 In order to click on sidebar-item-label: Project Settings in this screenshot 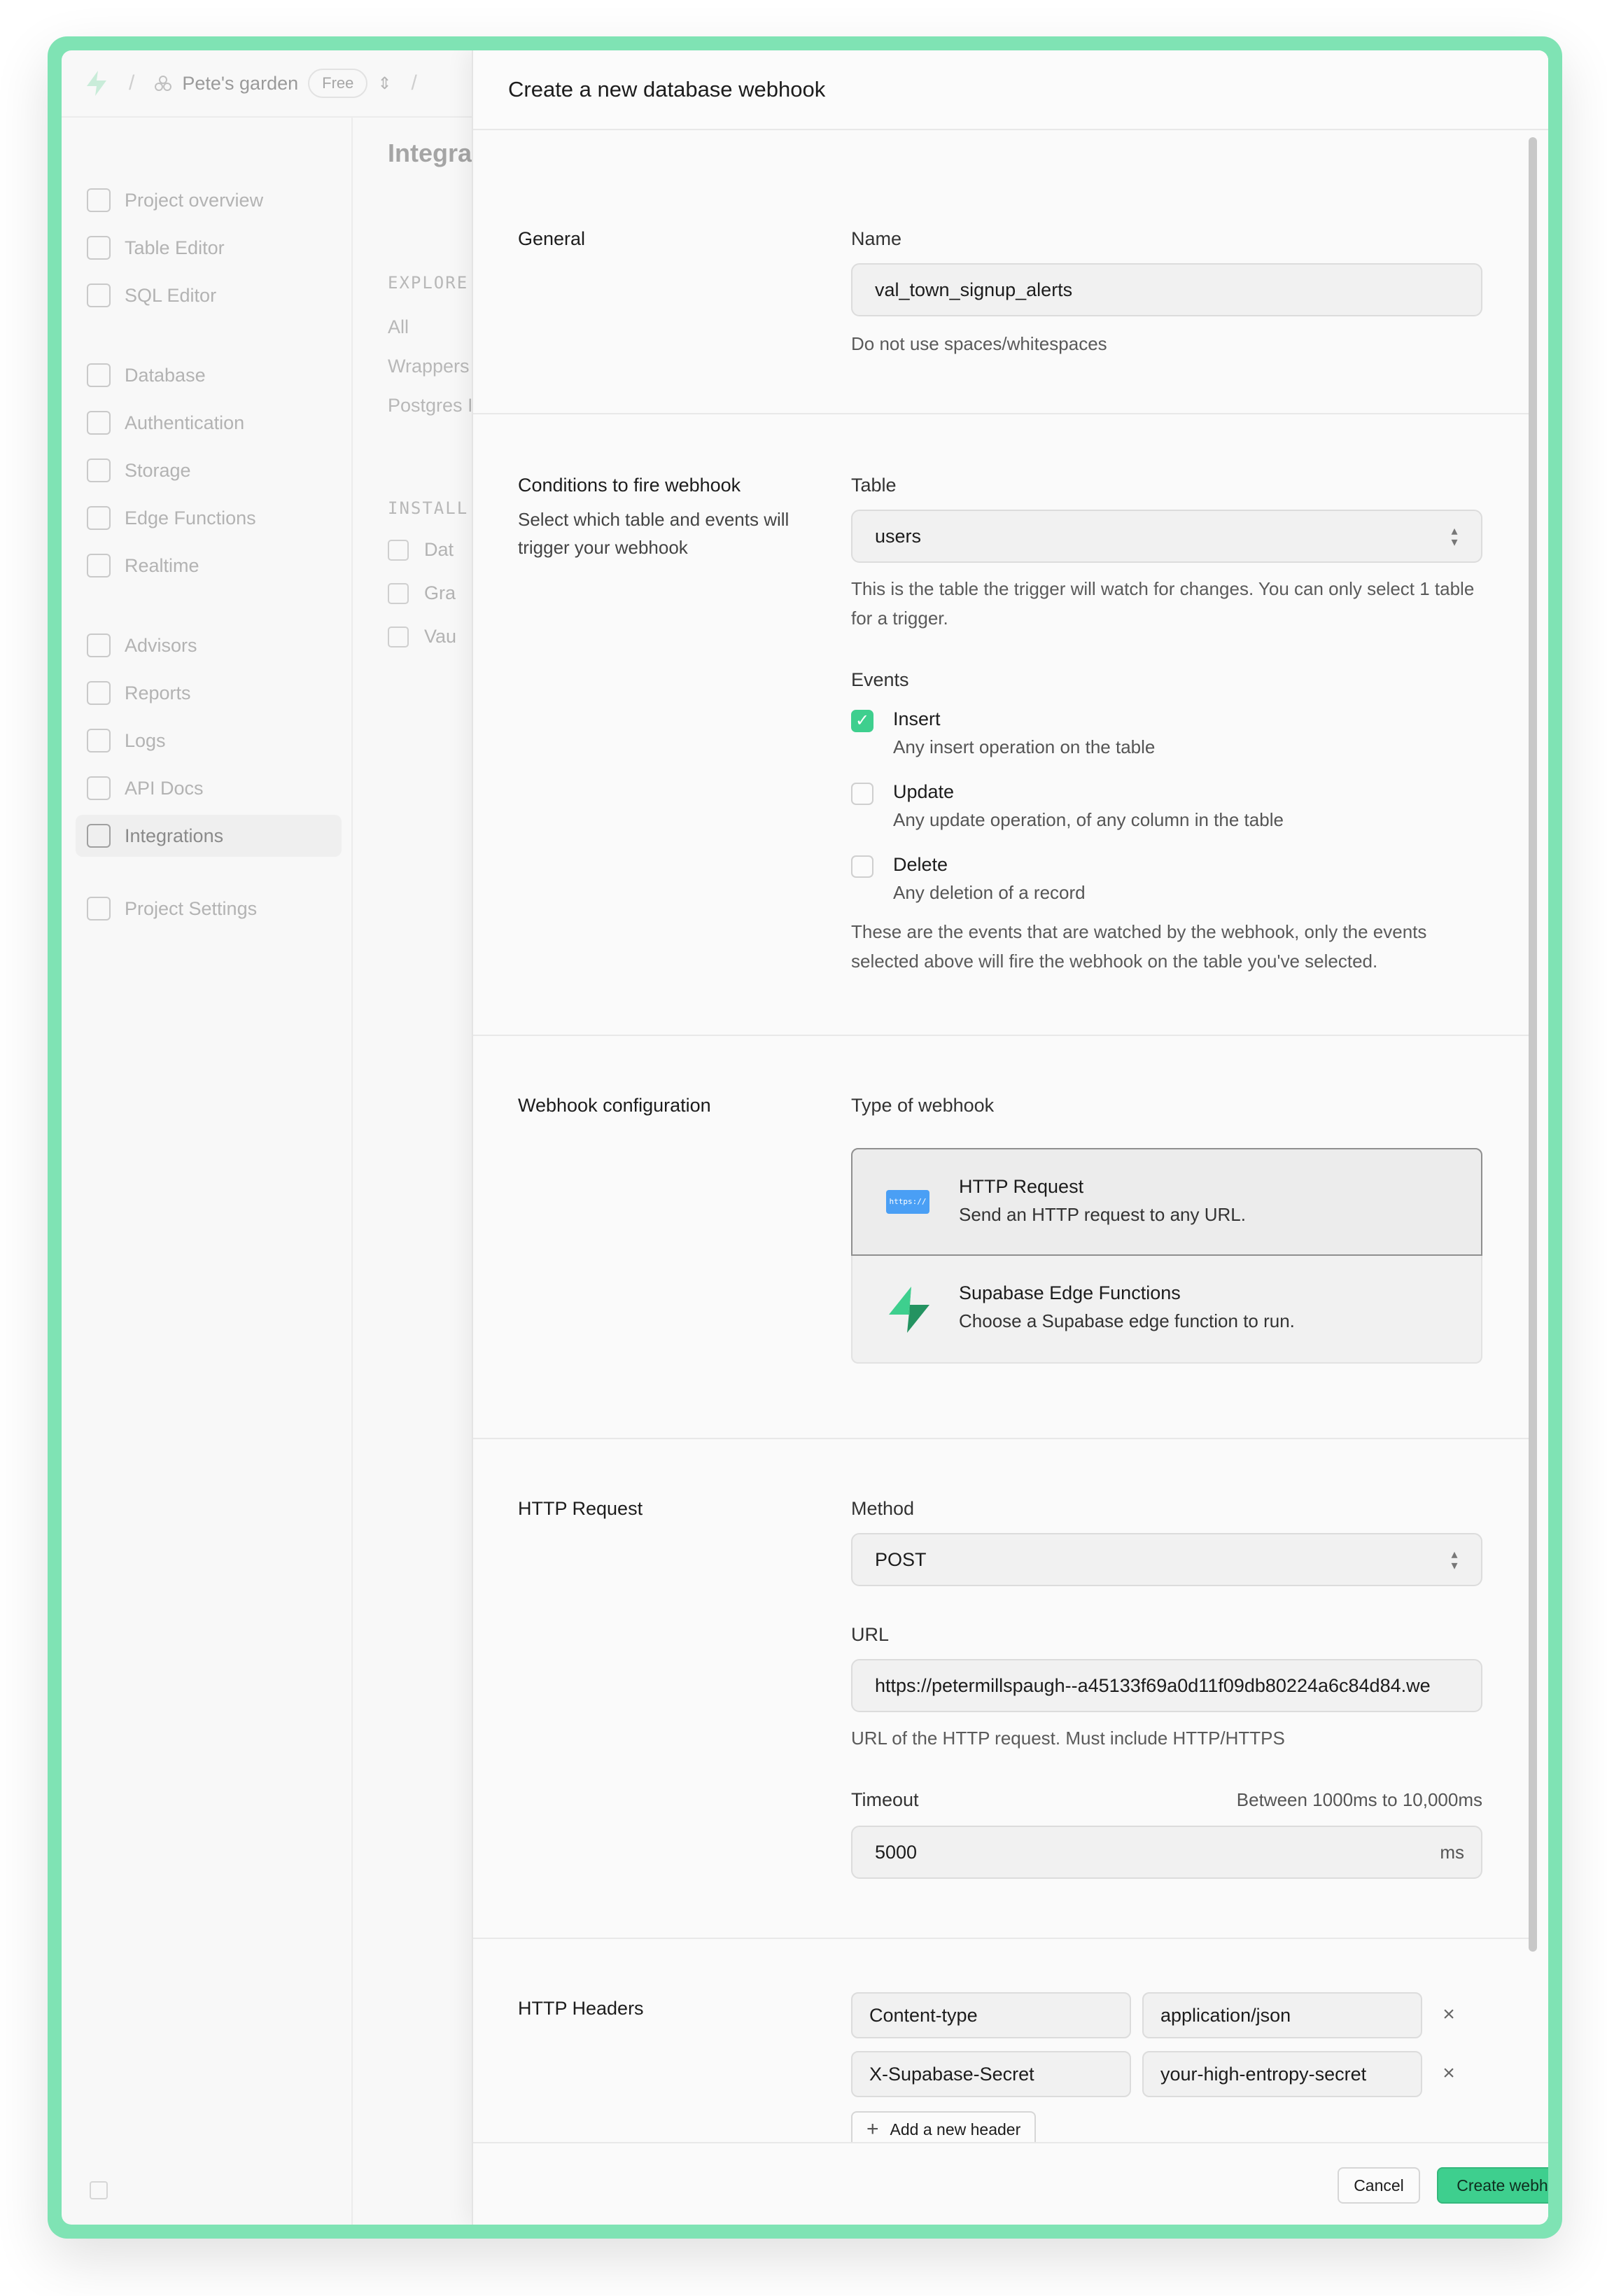, I will do `click(192, 908)`.